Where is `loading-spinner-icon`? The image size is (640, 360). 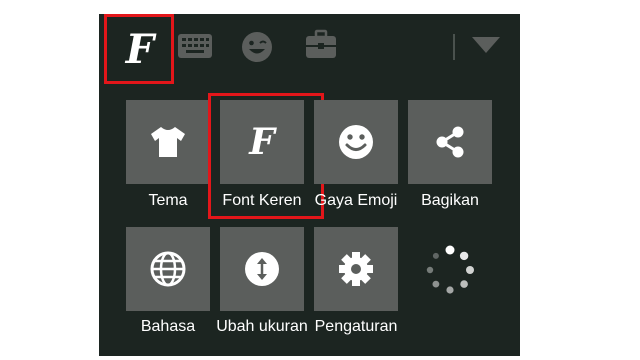
loading-spinner-icon is located at coordinates (450, 269).